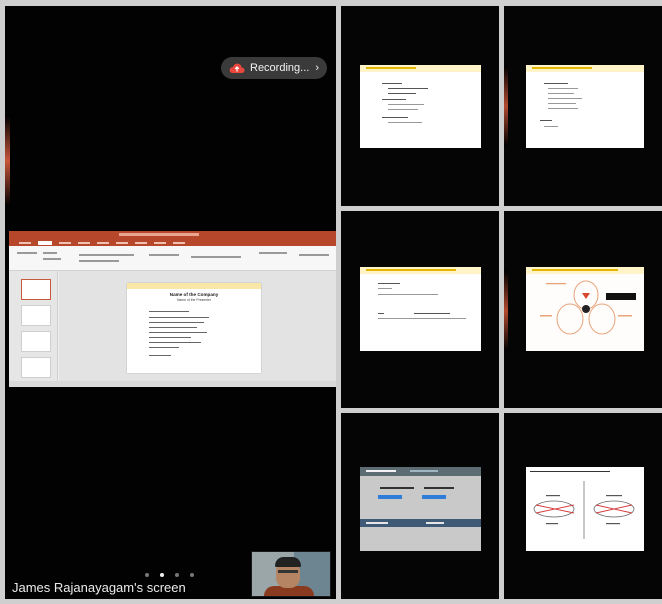 The image size is (662, 604). I want to click on status-bar, so click(172, 384).